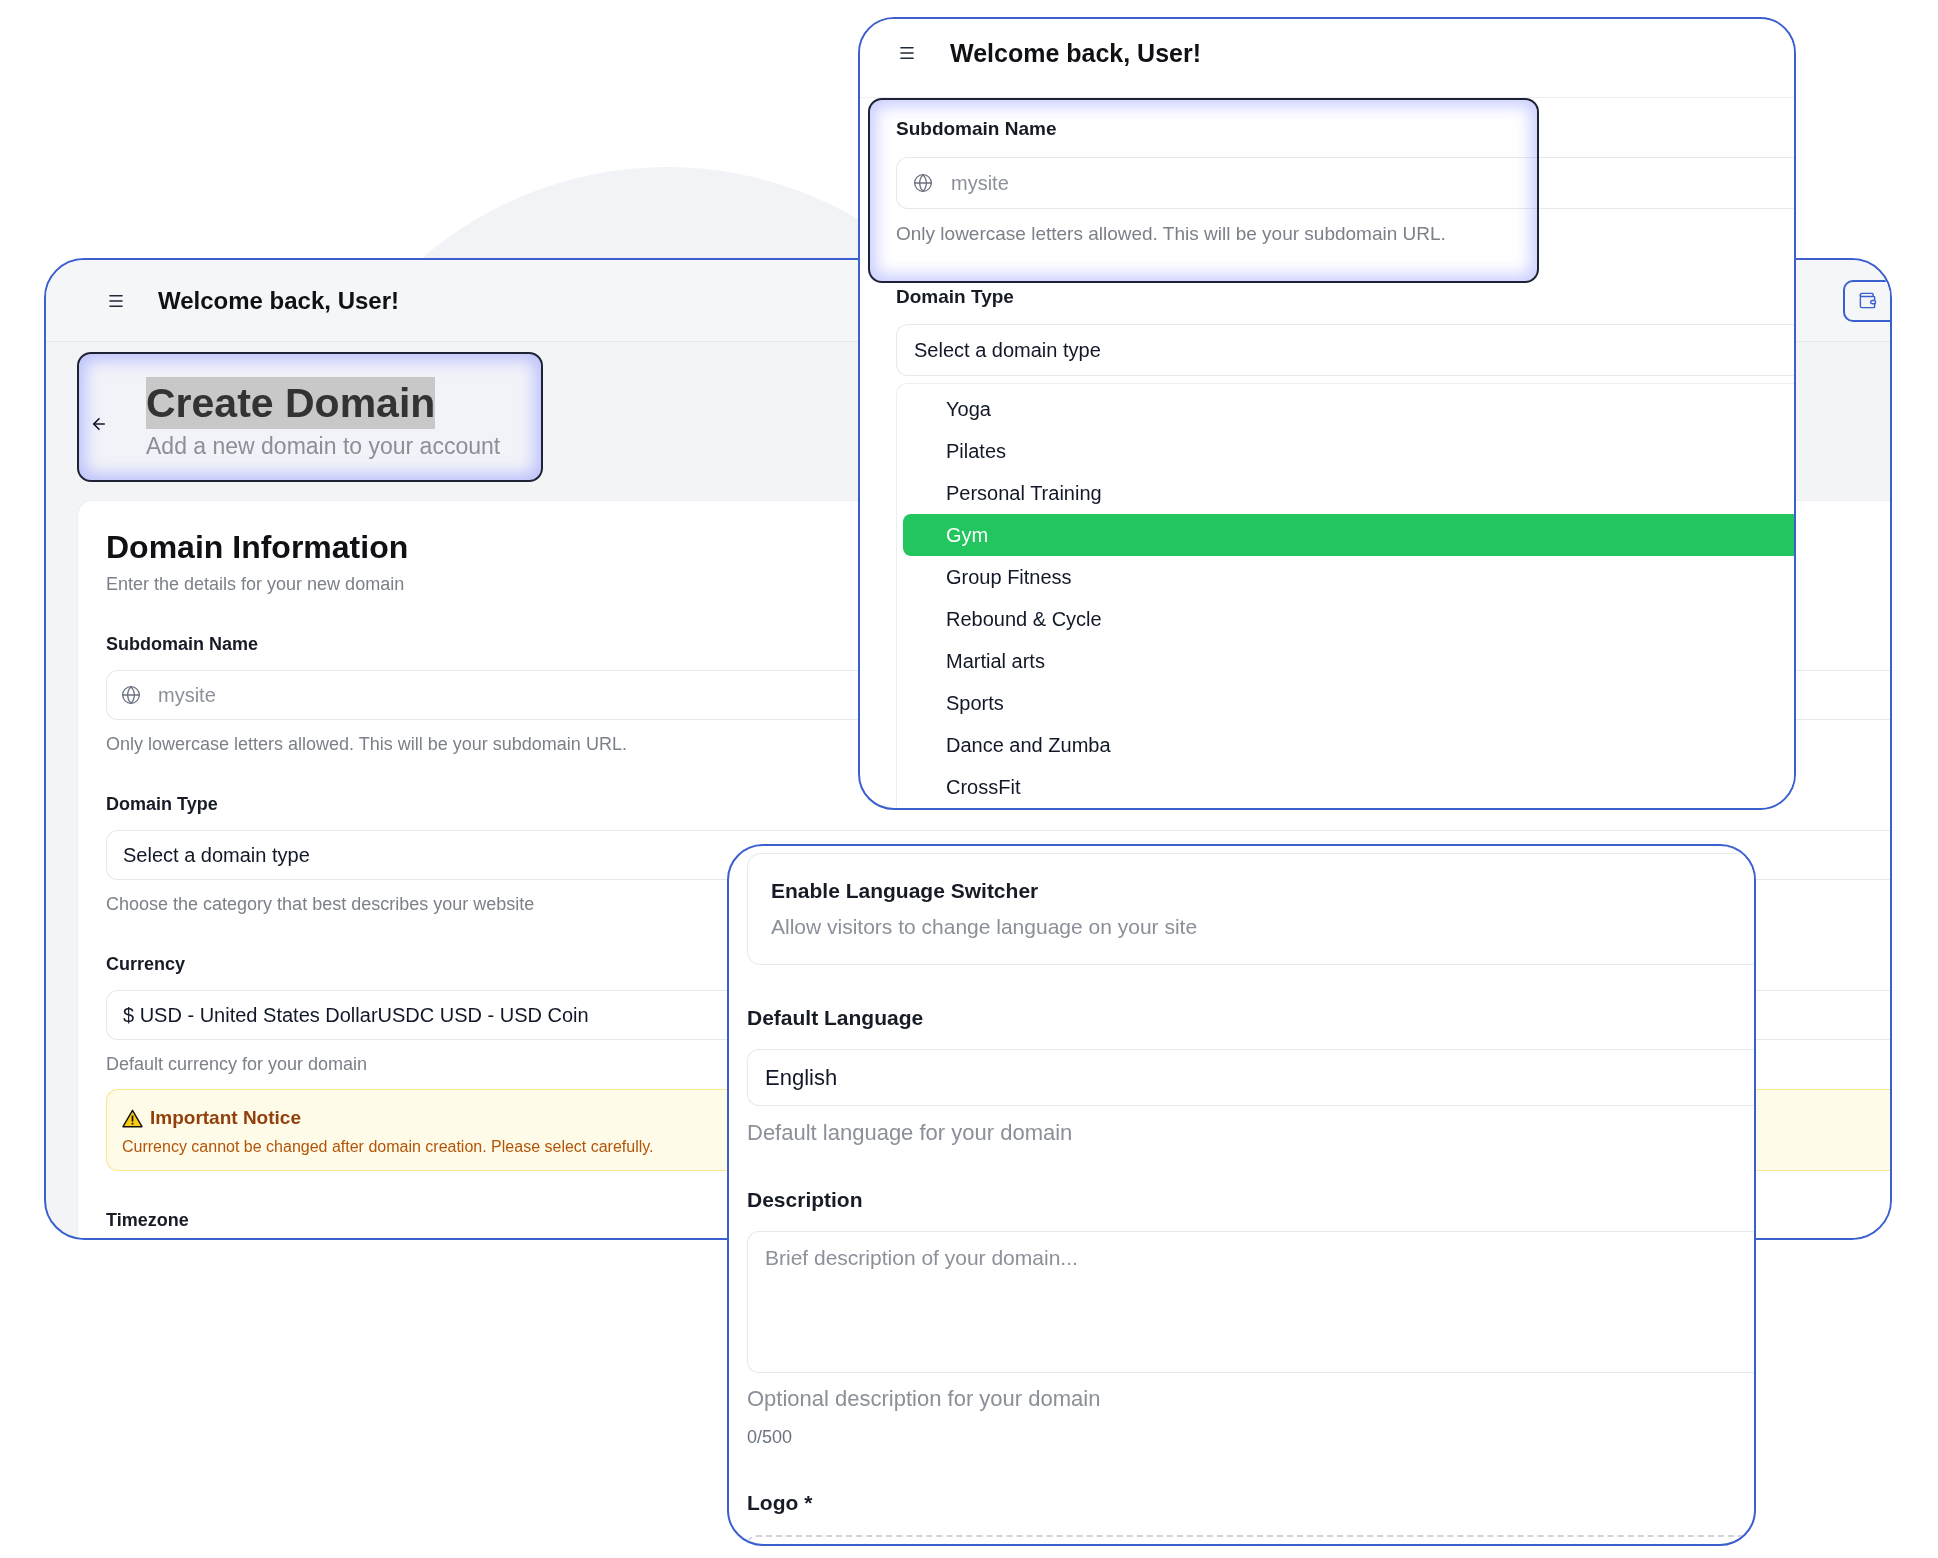 This screenshot has width=1938, height=1558. What do you see at coordinates (1345, 183) in the screenshot?
I see `text-field: mysite` at bounding box center [1345, 183].